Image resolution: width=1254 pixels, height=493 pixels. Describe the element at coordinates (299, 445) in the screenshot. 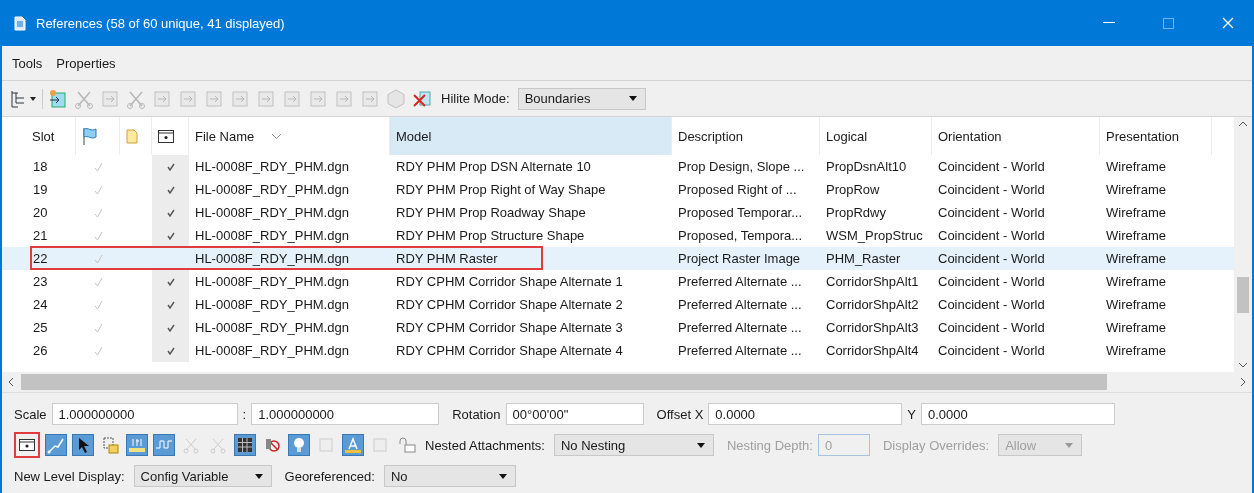

I see `bulb-toggle` at that location.